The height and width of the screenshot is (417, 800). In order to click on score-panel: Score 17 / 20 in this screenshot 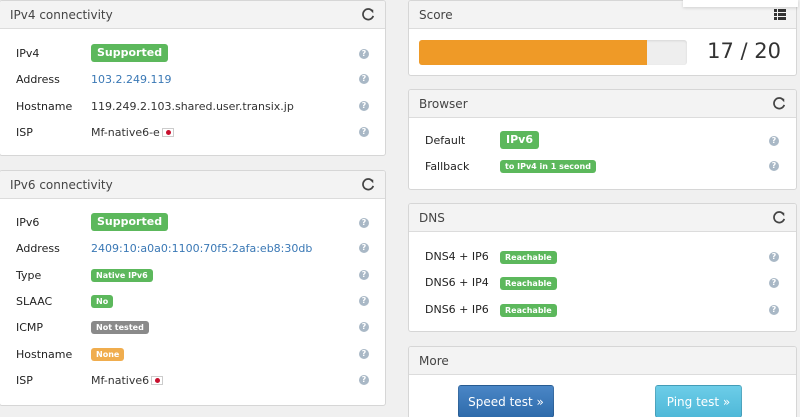, I will do `click(602, 38)`.